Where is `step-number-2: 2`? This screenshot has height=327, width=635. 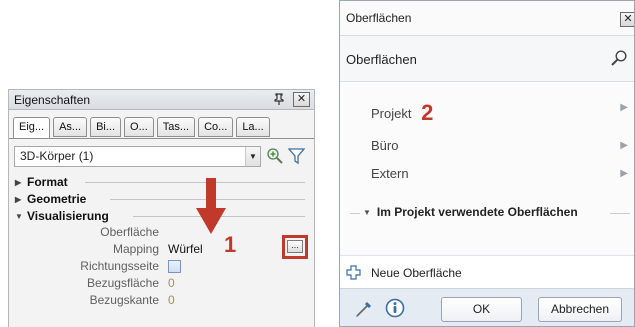 step-number-2: 2 is located at coordinates (427, 112).